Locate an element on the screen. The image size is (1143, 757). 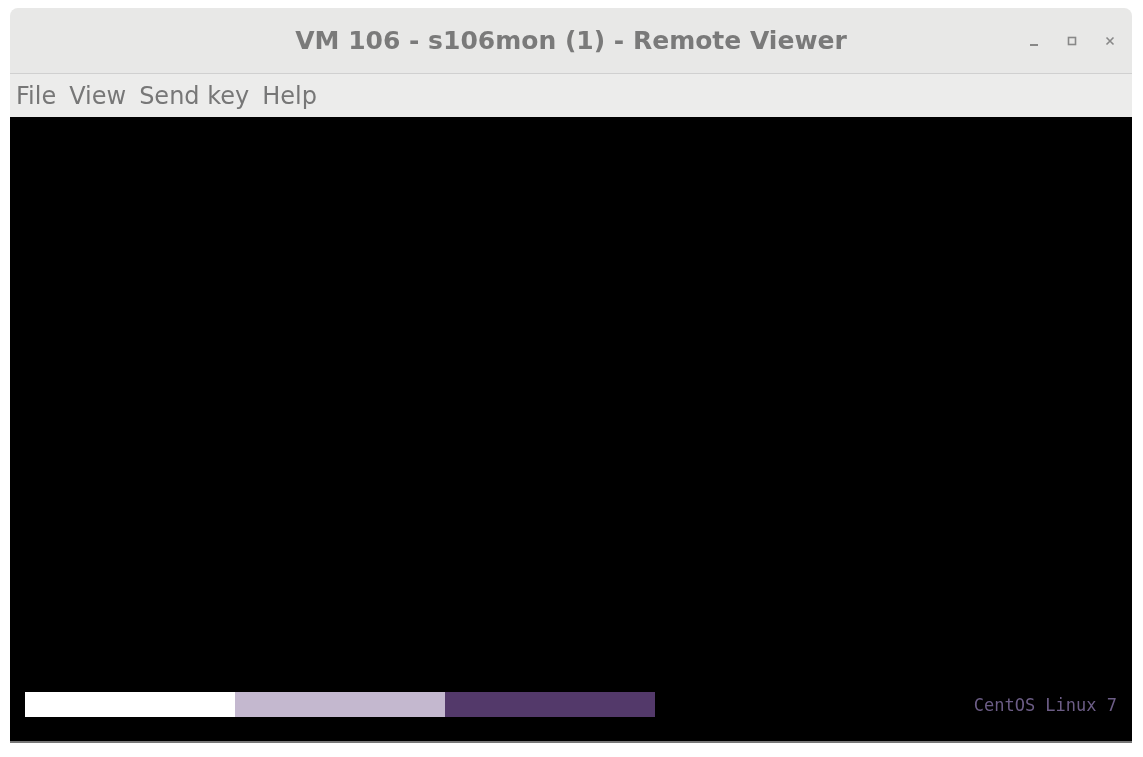
menu-item: Help is located at coordinates (289, 95).